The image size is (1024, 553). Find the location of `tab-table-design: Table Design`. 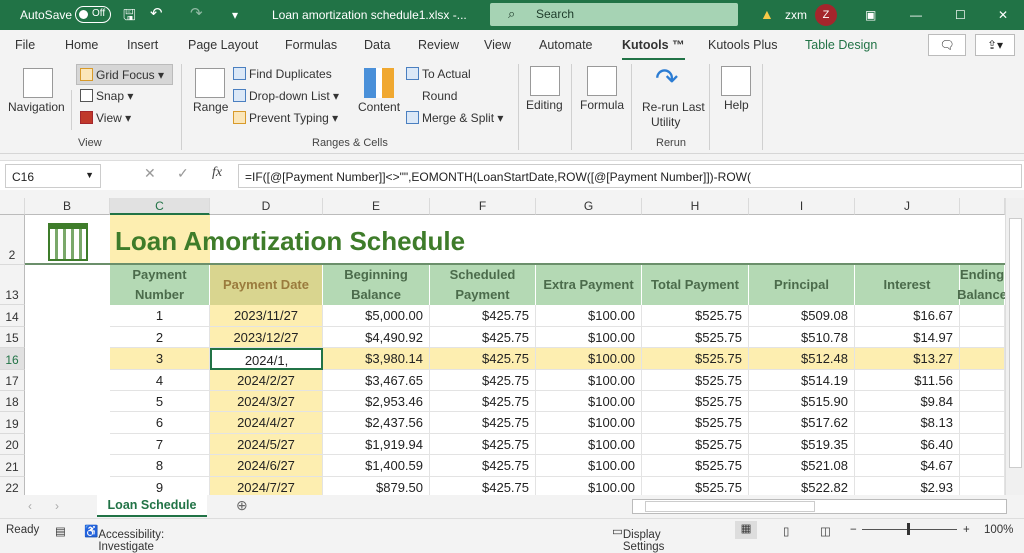

tab-table-design: Table Design is located at coordinates (841, 45).